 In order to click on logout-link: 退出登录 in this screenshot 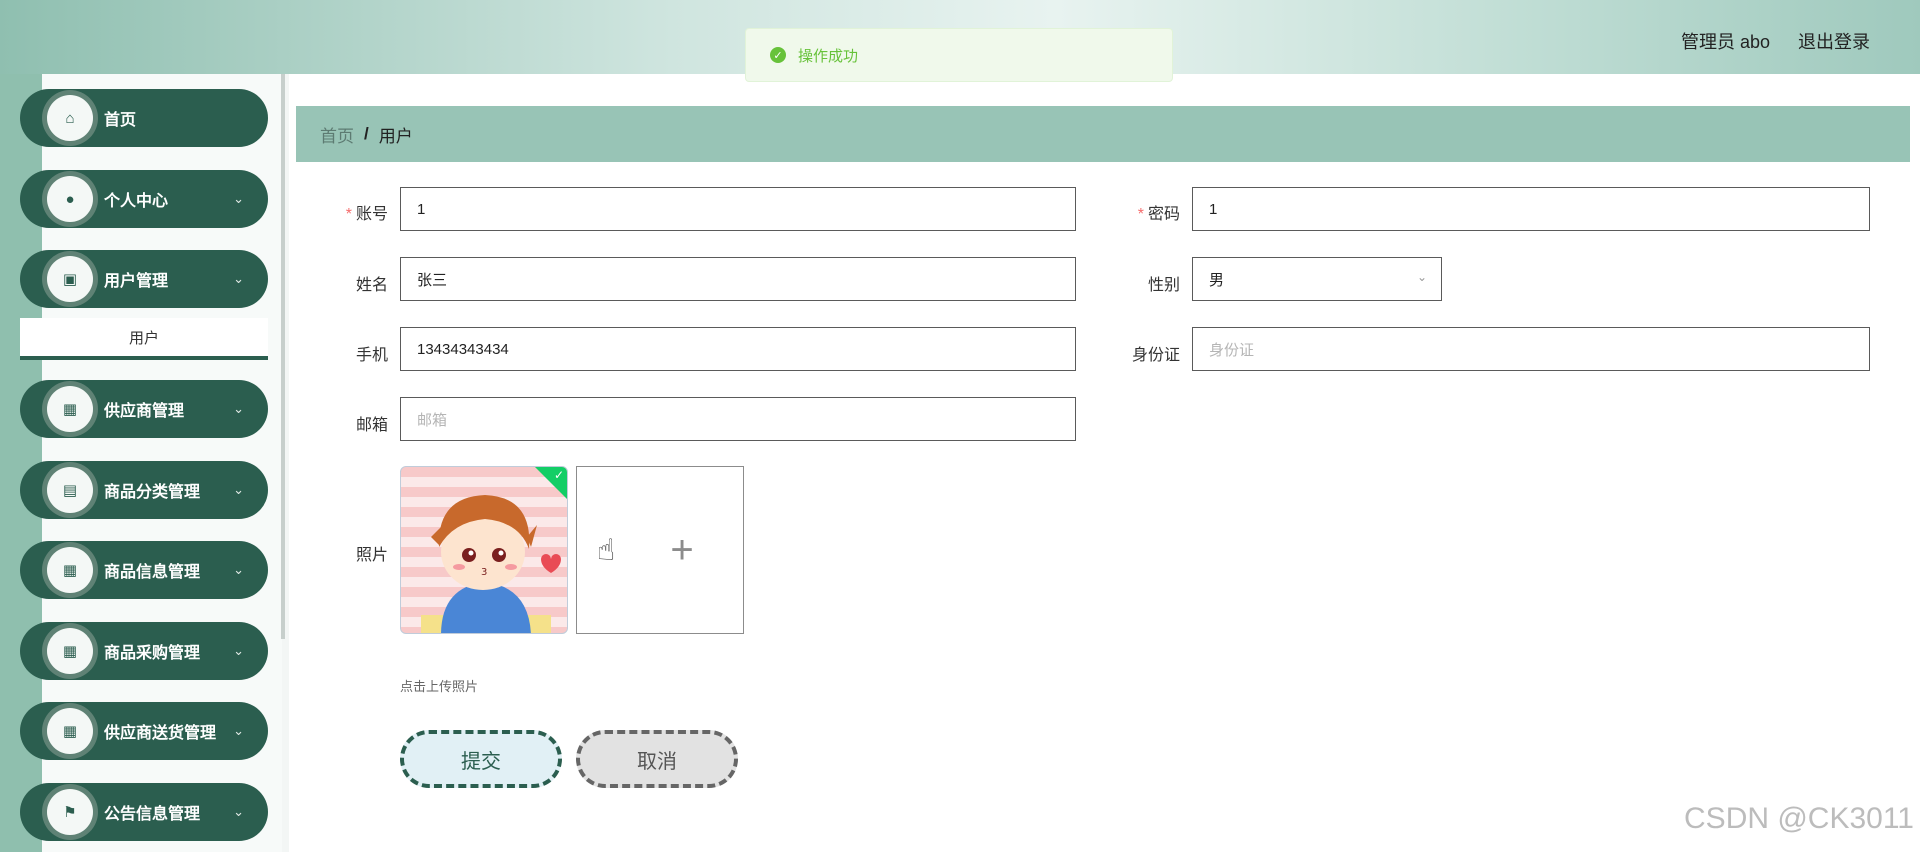, I will do `click(1834, 41)`.